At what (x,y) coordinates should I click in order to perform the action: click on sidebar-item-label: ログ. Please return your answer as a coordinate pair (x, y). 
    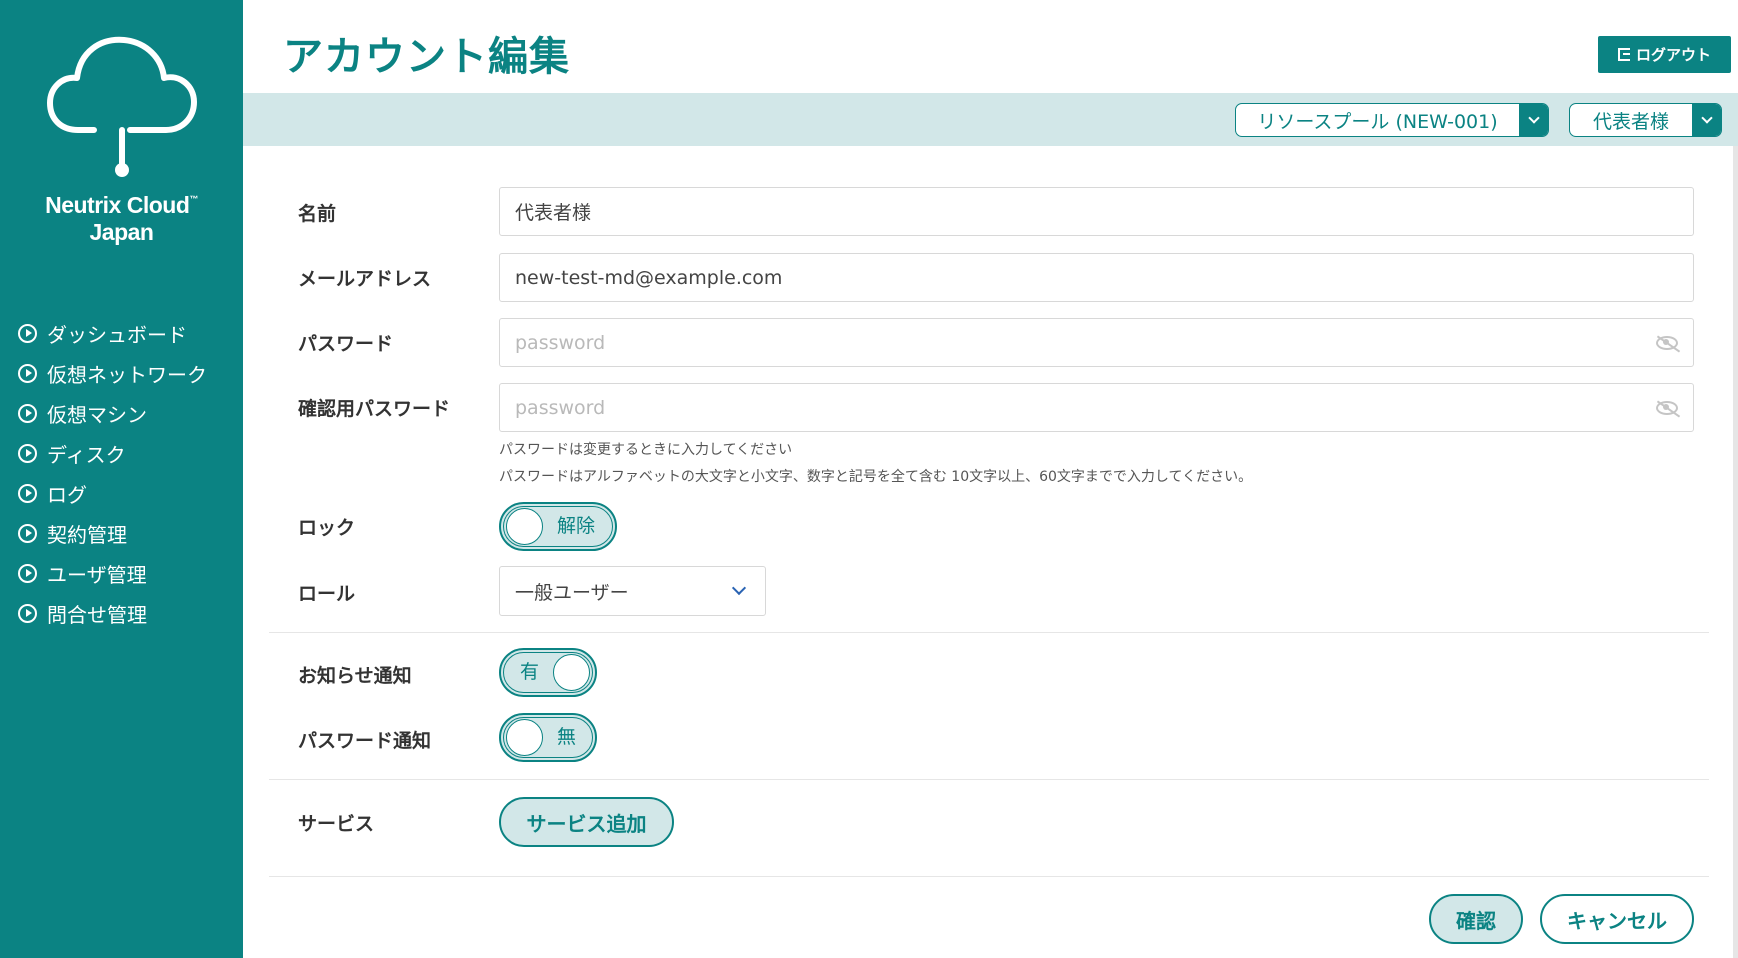
    Looking at the image, I should click on (67, 494).